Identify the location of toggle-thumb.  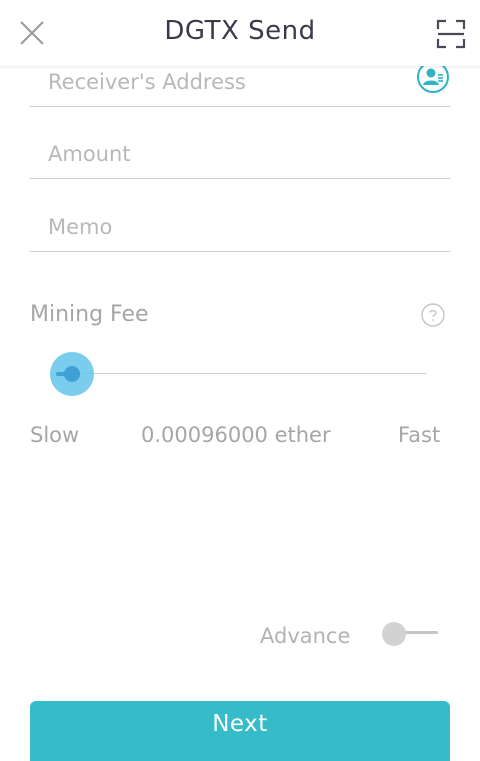
(394, 634).